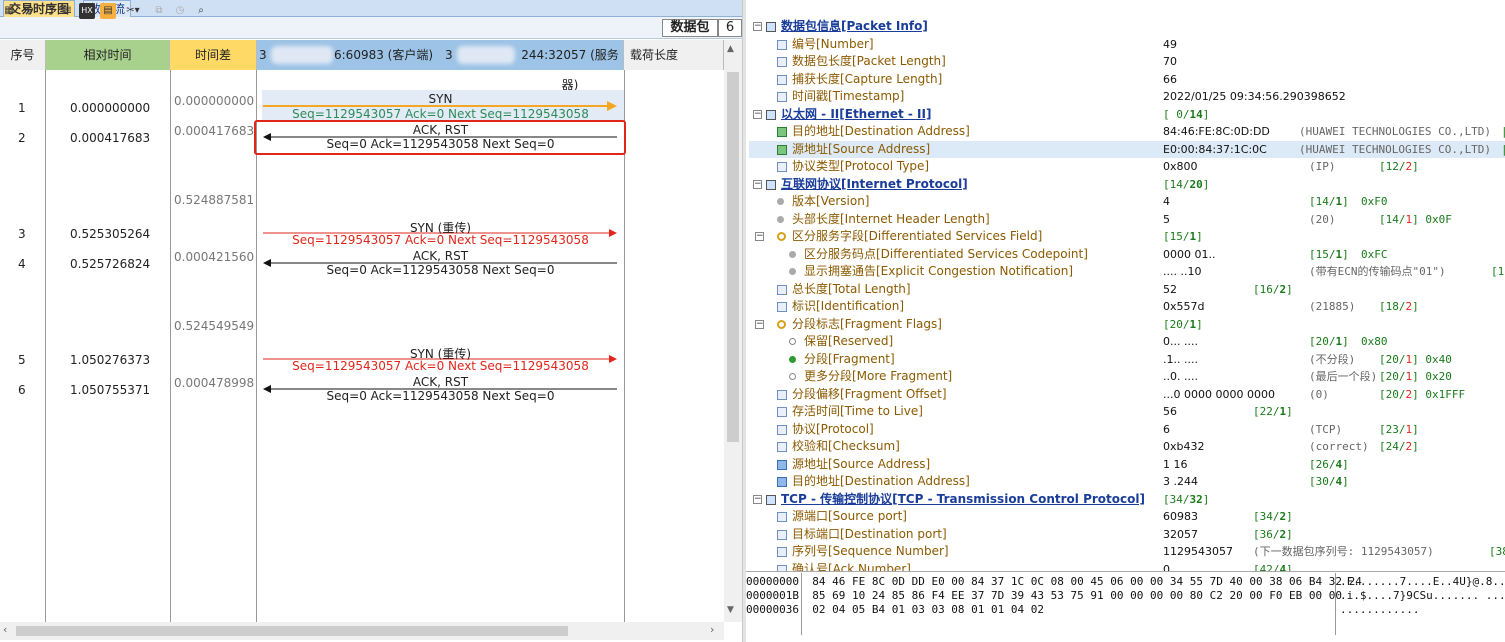 This screenshot has height=642, width=1505. What do you see at coordinates (674, 55) in the screenshot?
I see `column-header-payload: 载荷长度` at bounding box center [674, 55].